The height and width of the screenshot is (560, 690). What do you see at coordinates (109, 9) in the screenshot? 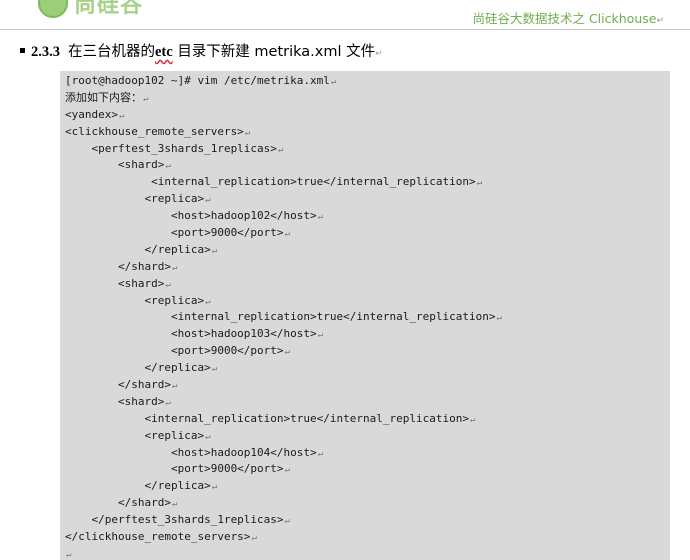
I see `logo-text: 尚硅谷` at bounding box center [109, 9].